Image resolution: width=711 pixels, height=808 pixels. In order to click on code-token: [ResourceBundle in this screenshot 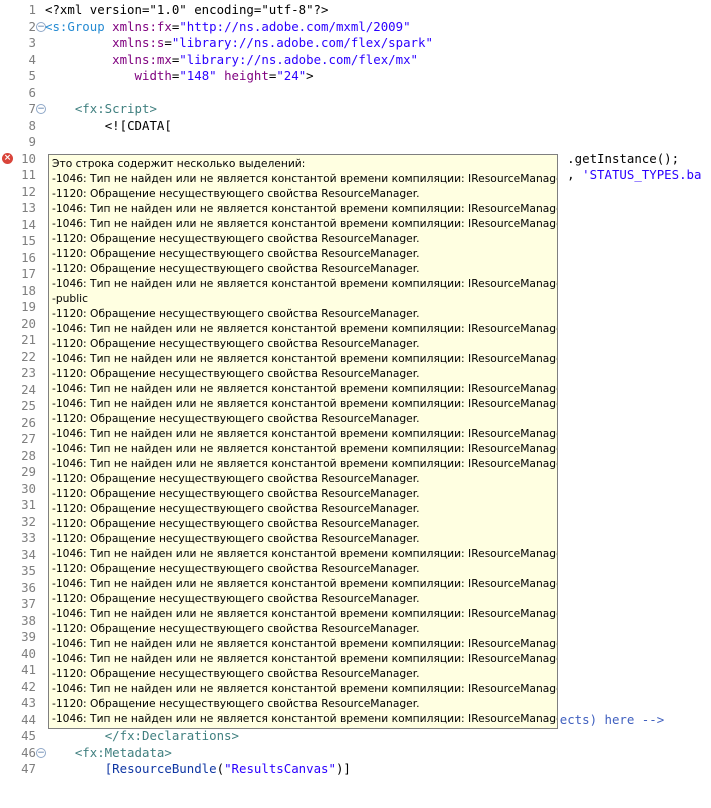, I will do `click(160, 768)`.